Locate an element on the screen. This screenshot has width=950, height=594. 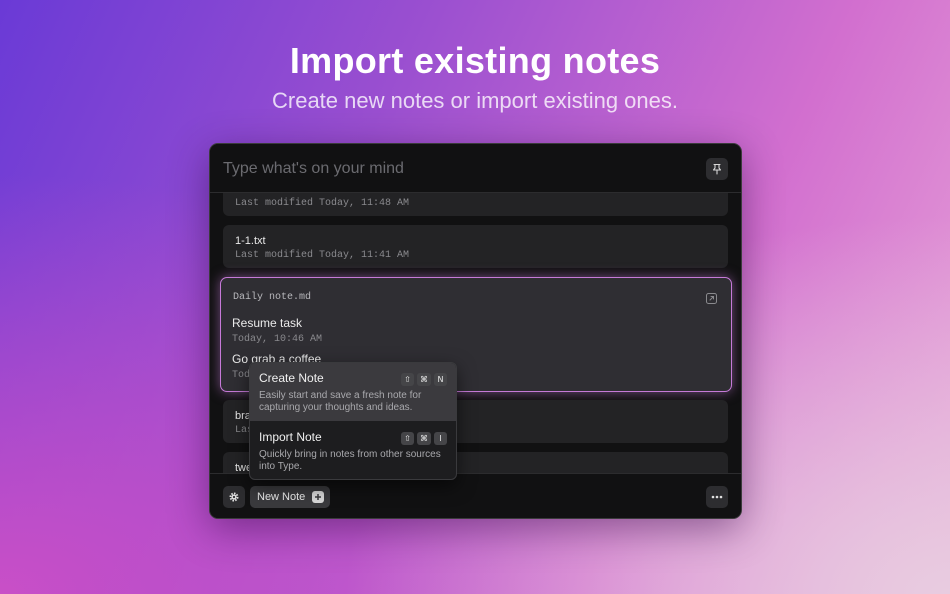
hero-title: Import existing notes is located at coordinates (475, 60).